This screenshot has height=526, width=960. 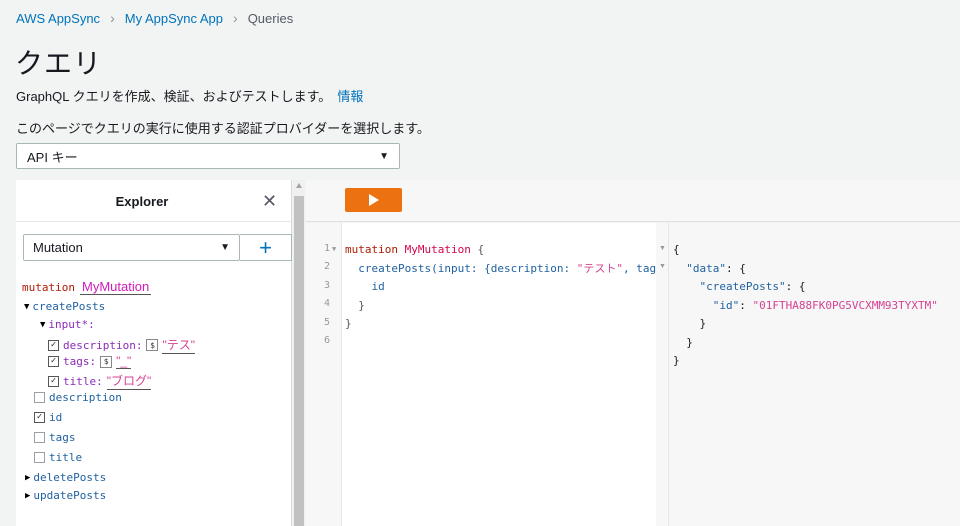 I want to click on arg-value-input: "テス", so click(x=179, y=345).